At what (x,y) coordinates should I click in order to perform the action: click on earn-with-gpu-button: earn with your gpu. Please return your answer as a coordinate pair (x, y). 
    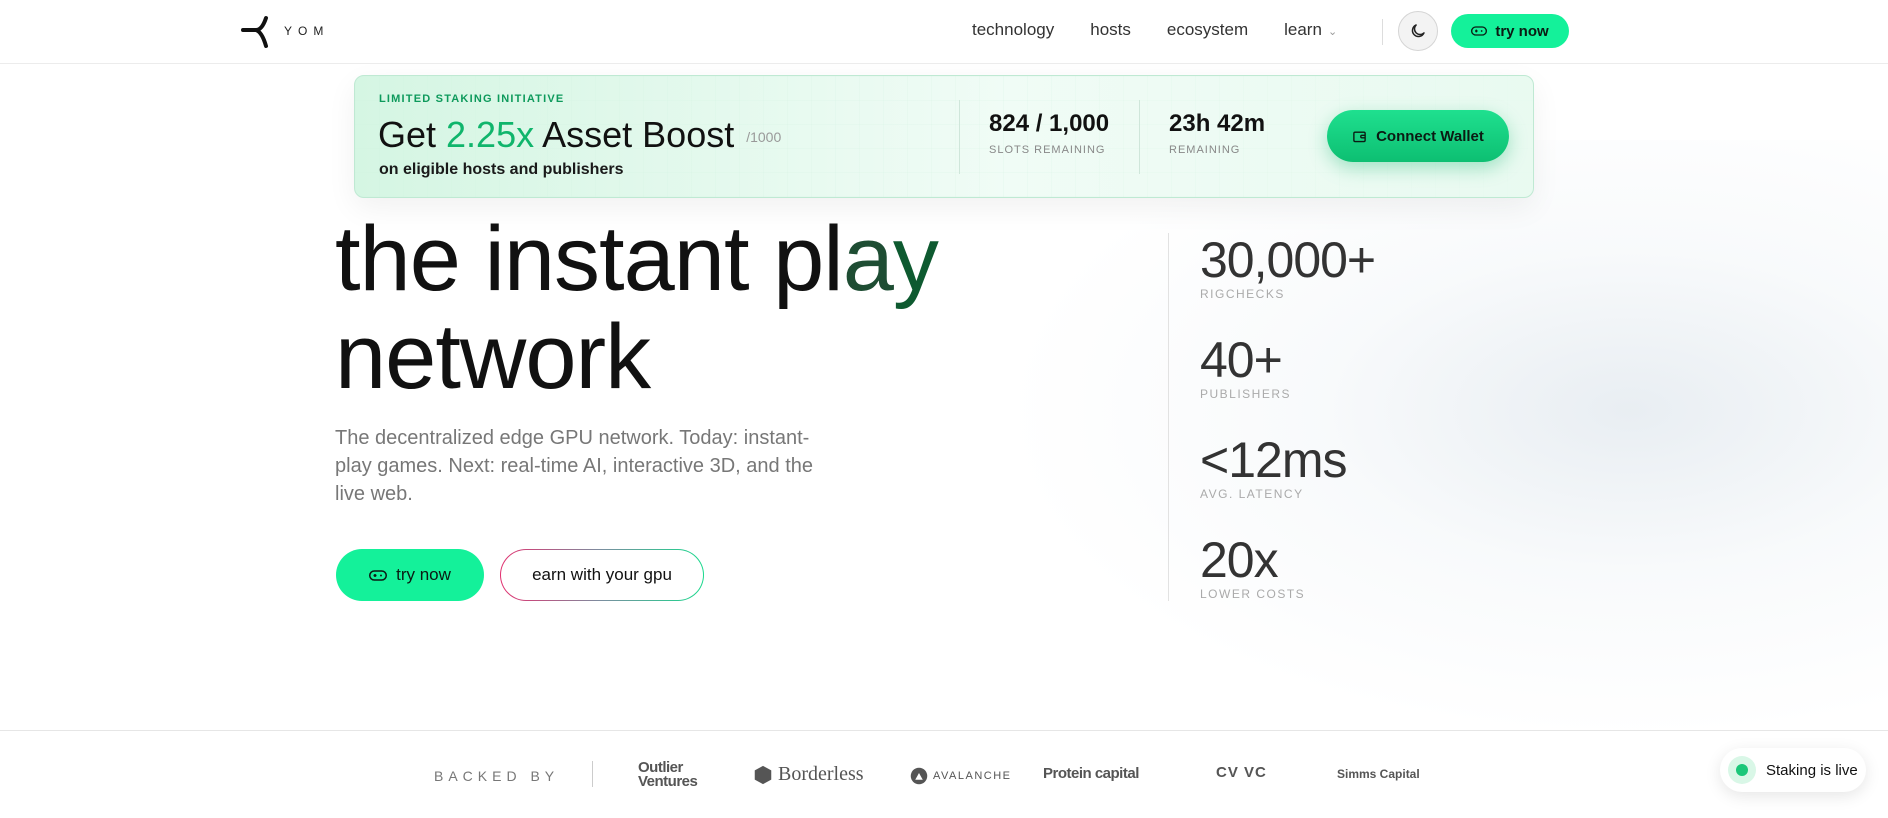
    Looking at the image, I should click on (602, 575).